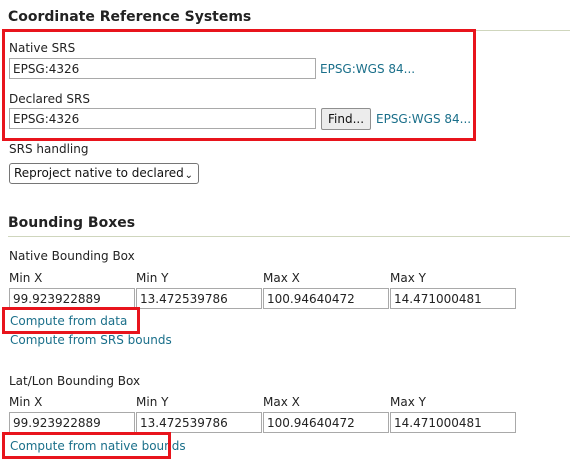 The image size is (570, 467). Describe the element at coordinates (72, 223) in the screenshot. I see `bbox-section-title: Bounding Boxes` at that location.